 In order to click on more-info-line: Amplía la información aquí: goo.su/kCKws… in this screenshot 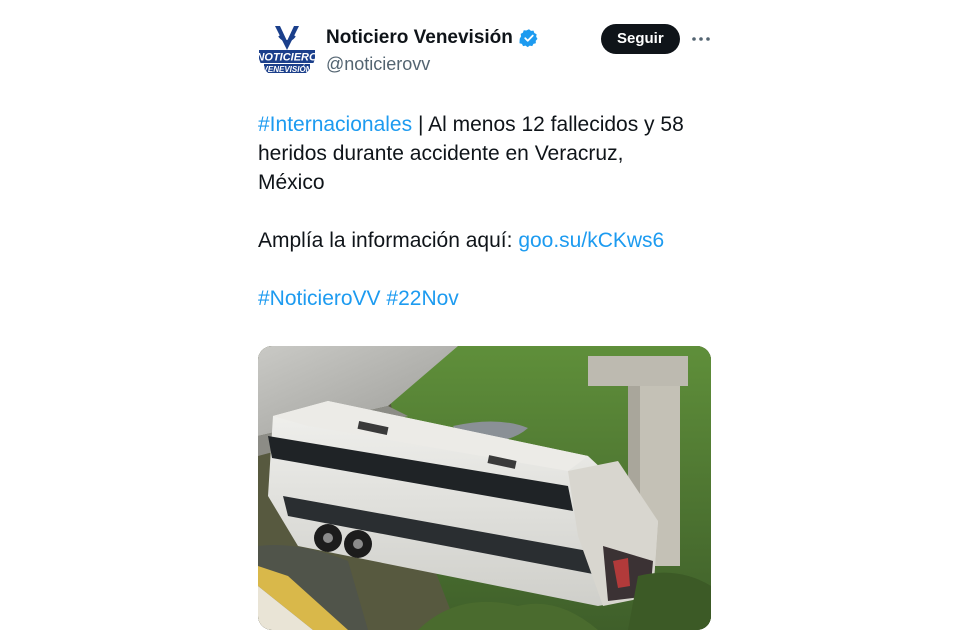, I will do `click(488, 240)`.